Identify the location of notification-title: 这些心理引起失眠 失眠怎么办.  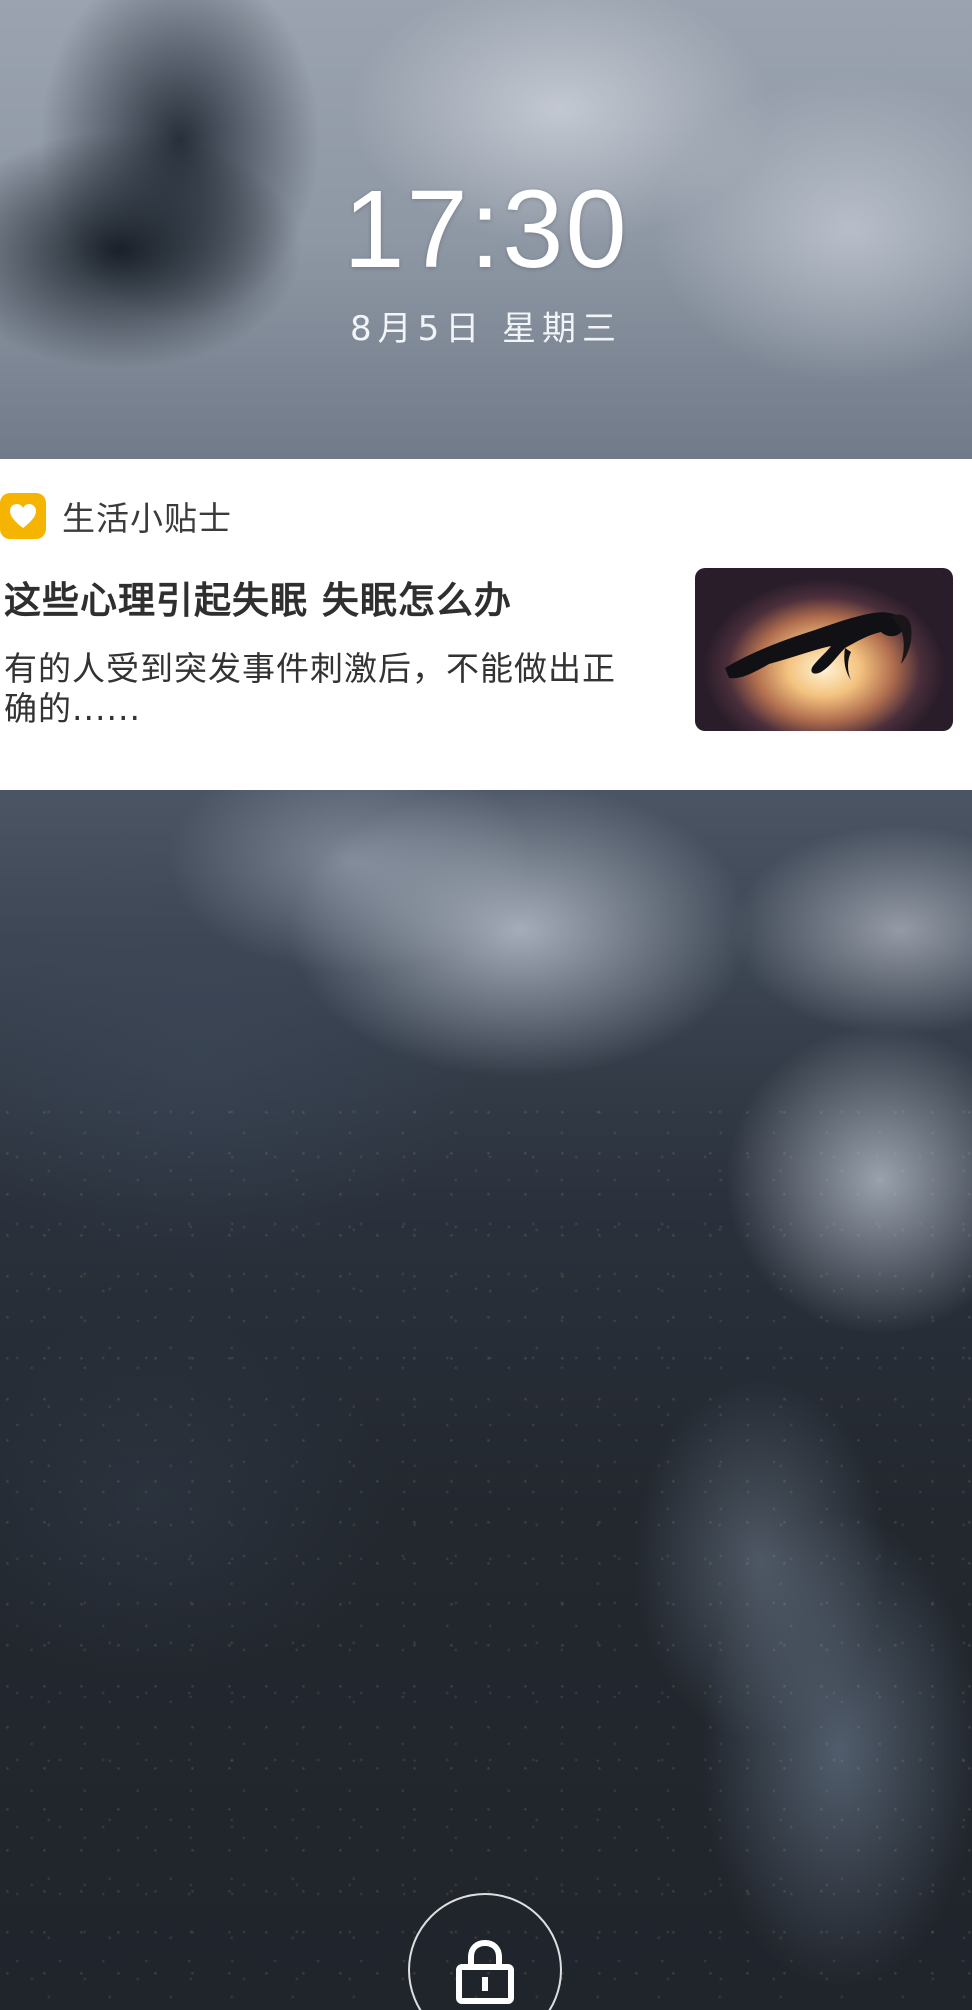
(258, 600).